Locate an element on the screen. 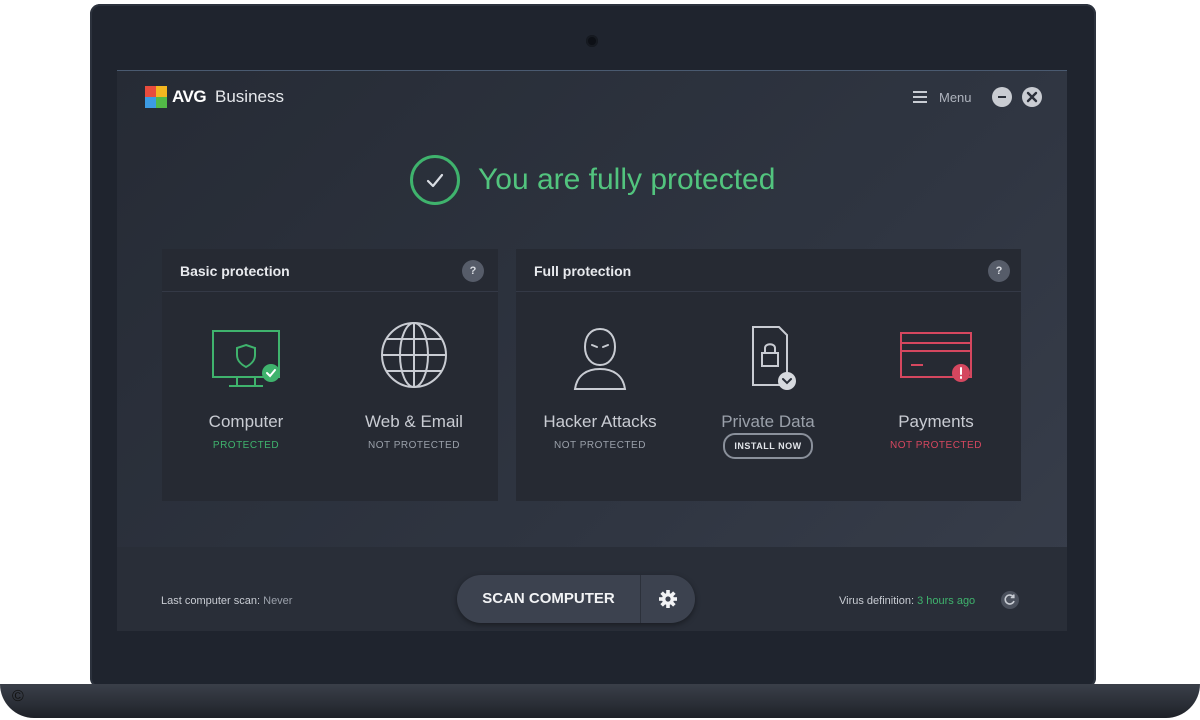 The image size is (1200, 720). minimize-button is located at coordinates (1002, 97).